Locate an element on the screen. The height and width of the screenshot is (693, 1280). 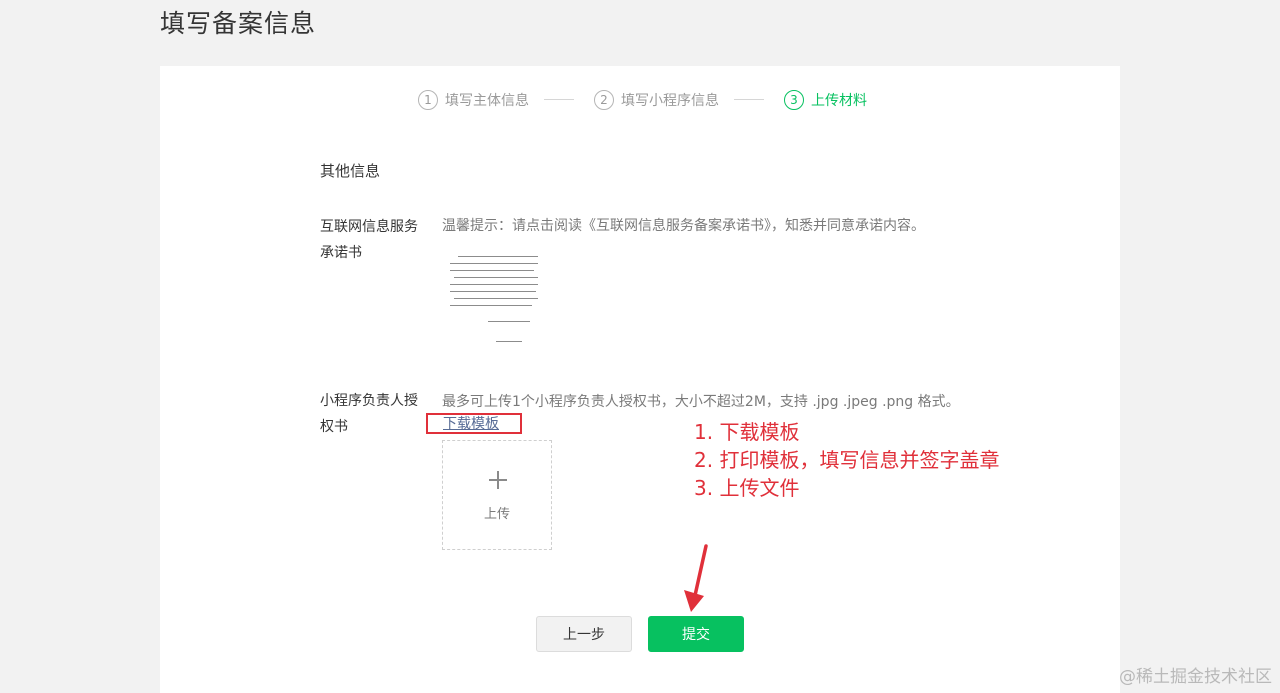
step-1-label: 填写主体信息 is located at coordinates (487, 101).